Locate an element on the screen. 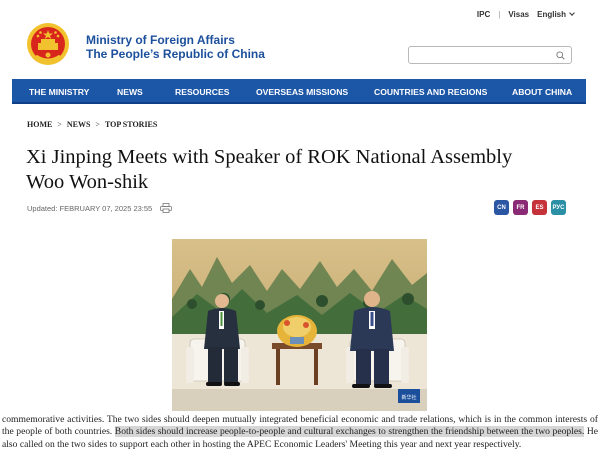  updated-timestamp: Updated: FEBRUARY 07, 2025 23:55 is located at coordinates (90, 208).